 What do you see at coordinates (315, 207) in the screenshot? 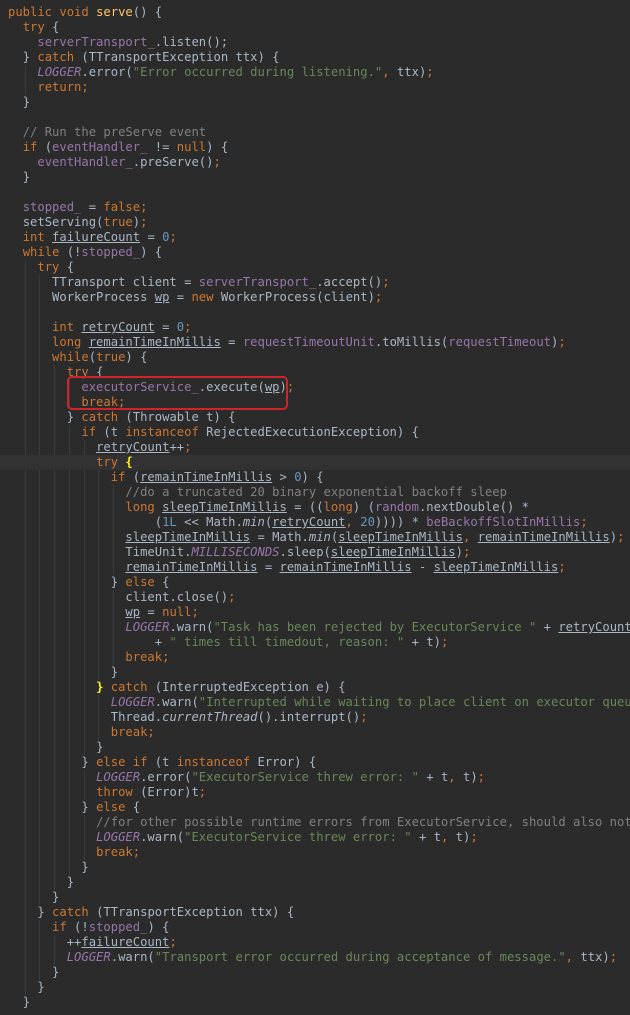
I see `code-line: stopped_ = false;` at bounding box center [315, 207].